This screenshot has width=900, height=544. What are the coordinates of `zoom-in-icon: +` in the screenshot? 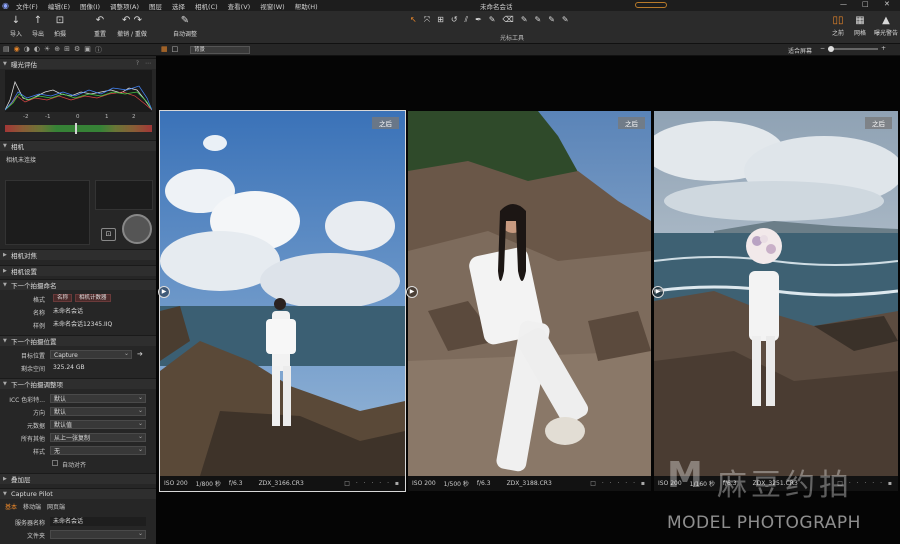 It's located at (883, 48).